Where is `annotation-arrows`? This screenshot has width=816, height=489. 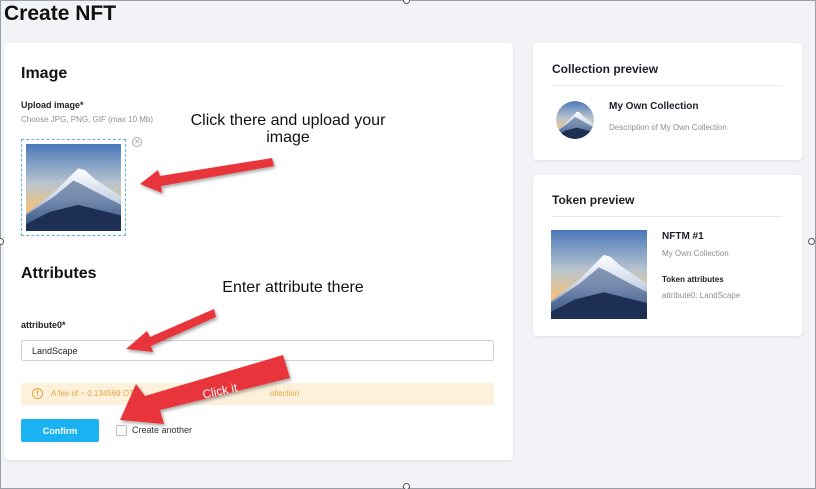 annotation-arrows is located at coordinates (205, 291).